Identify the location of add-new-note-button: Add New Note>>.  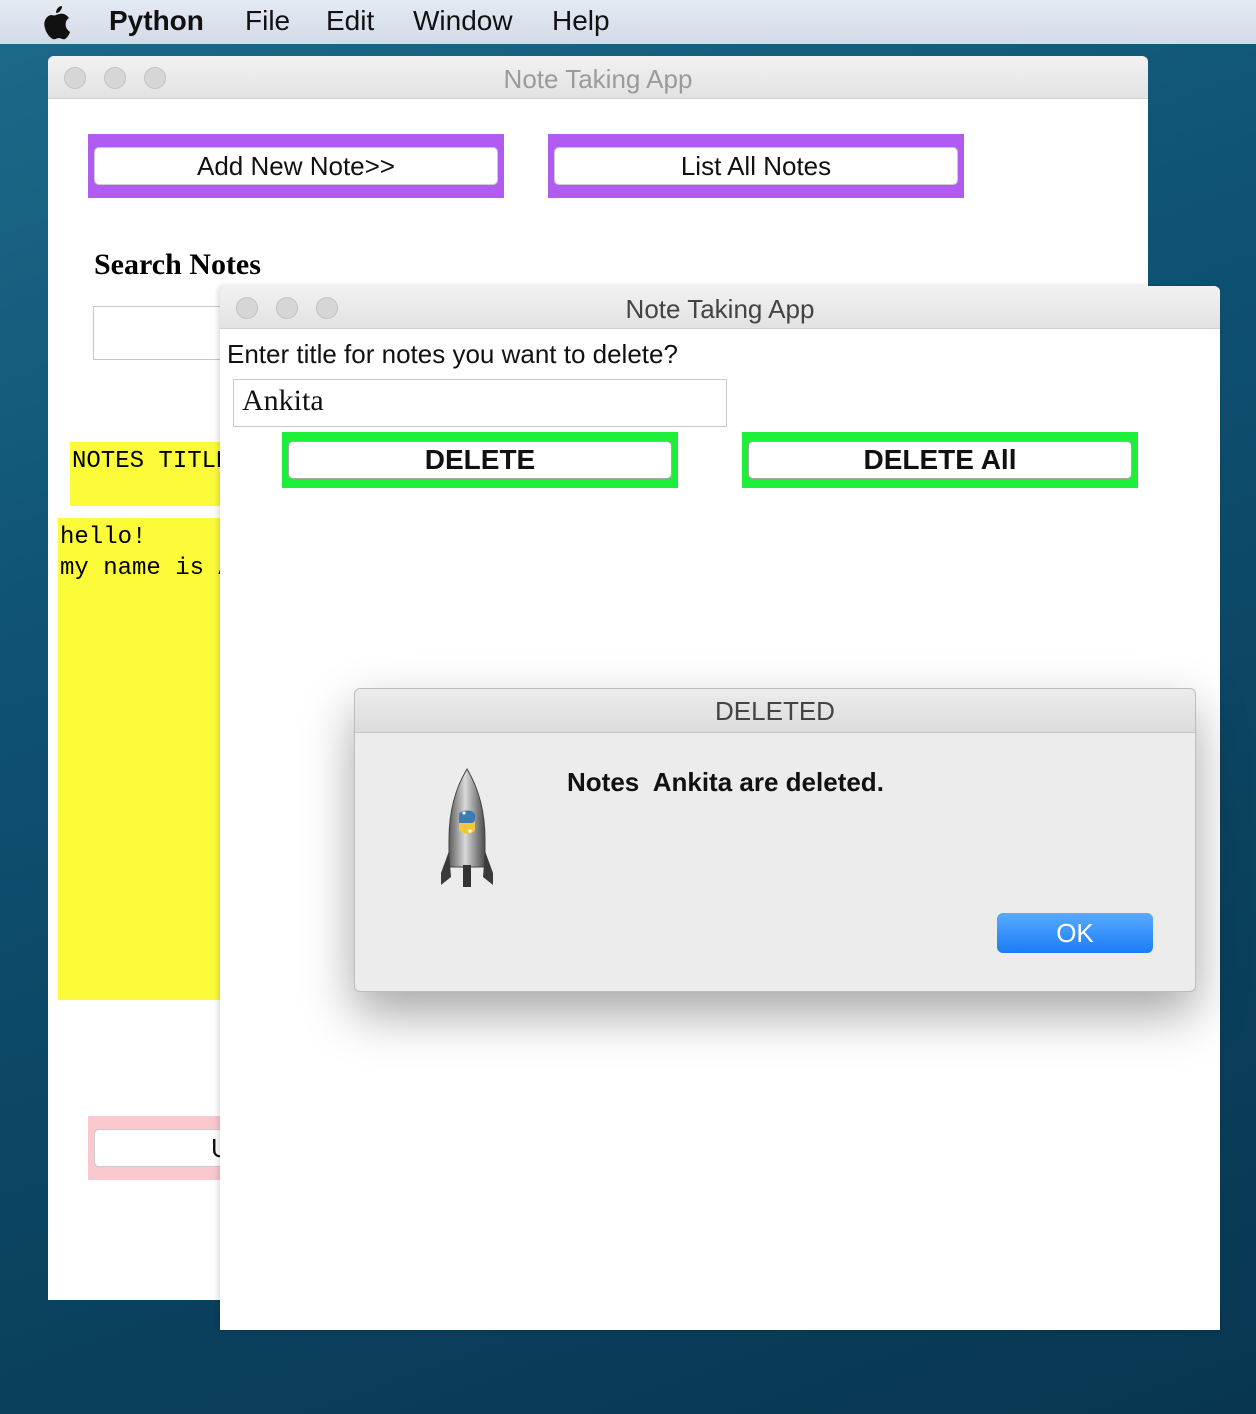
(296, 166).